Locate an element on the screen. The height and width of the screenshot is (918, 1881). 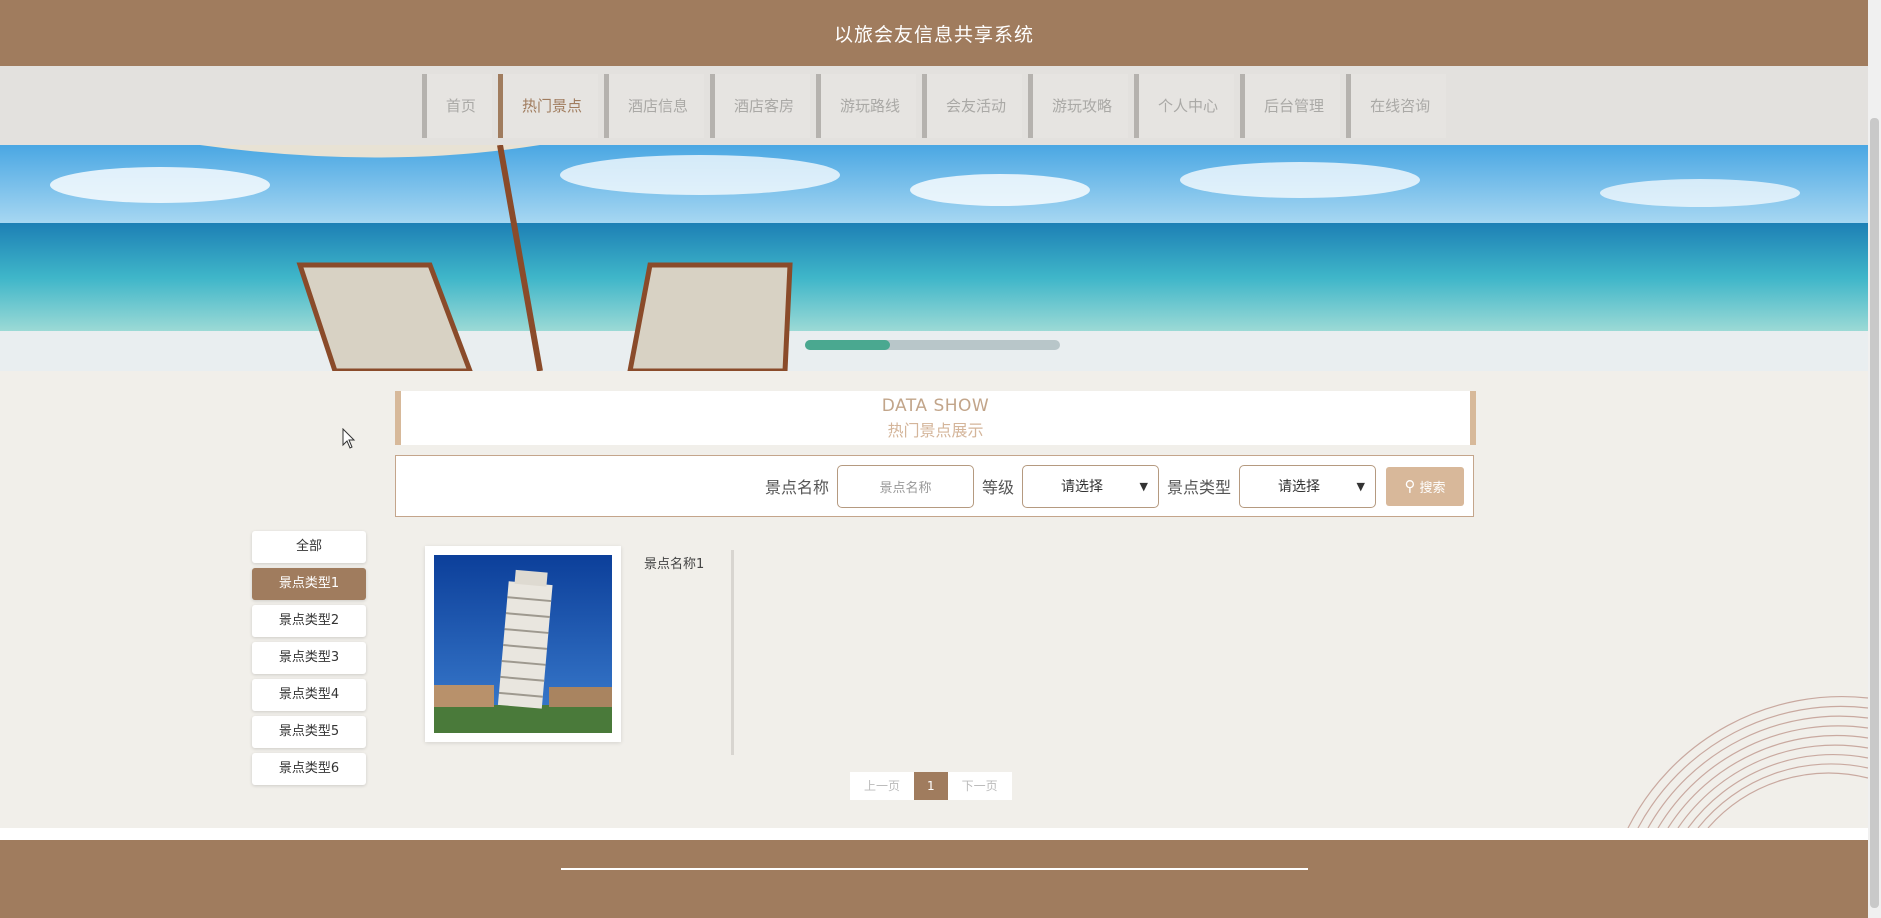
site-footer is located at coordinates (934, 879).